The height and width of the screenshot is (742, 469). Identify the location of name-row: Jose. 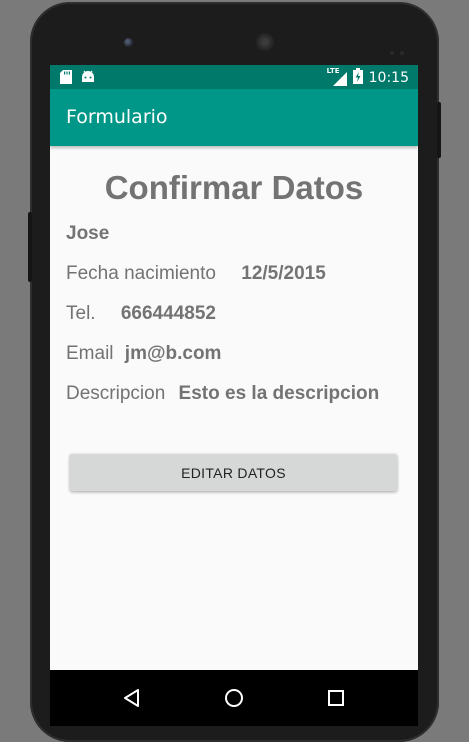
(87, 234).